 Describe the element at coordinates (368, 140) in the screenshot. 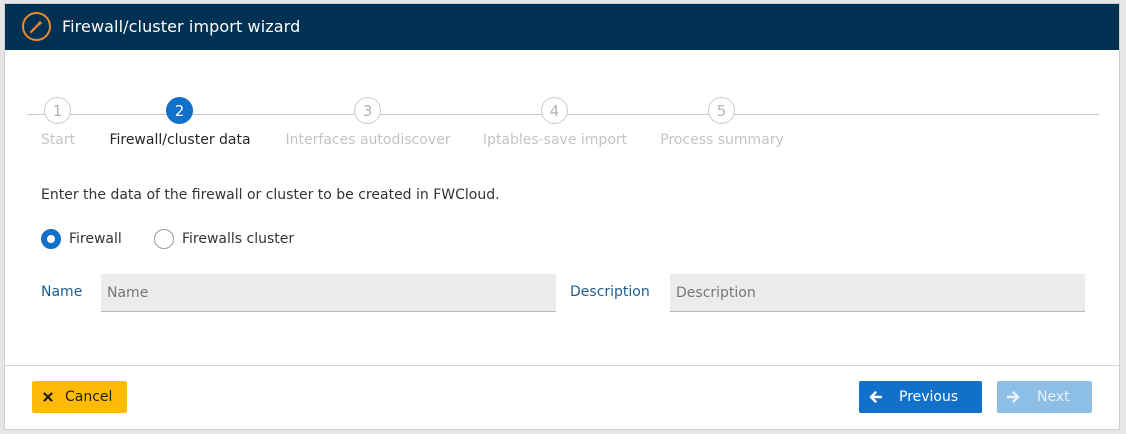

I see `step-3-label: Interfaces autodiscover` at that location.